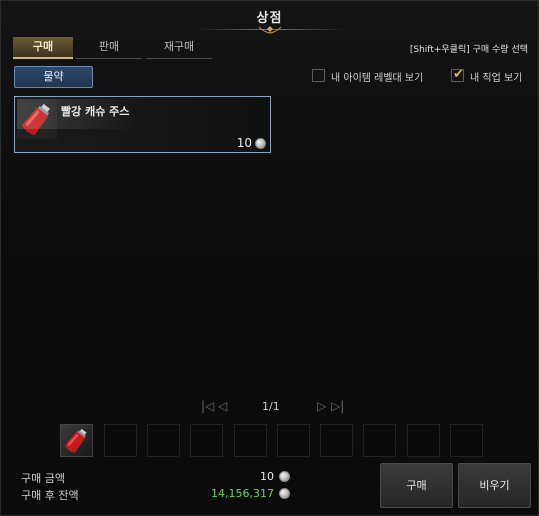 Image resolution: width=539 pixels, height=516 pixels. Describe the element at coordinates (53, 77) in the screenshot. I see `category-potion-button: 물약` at that location.